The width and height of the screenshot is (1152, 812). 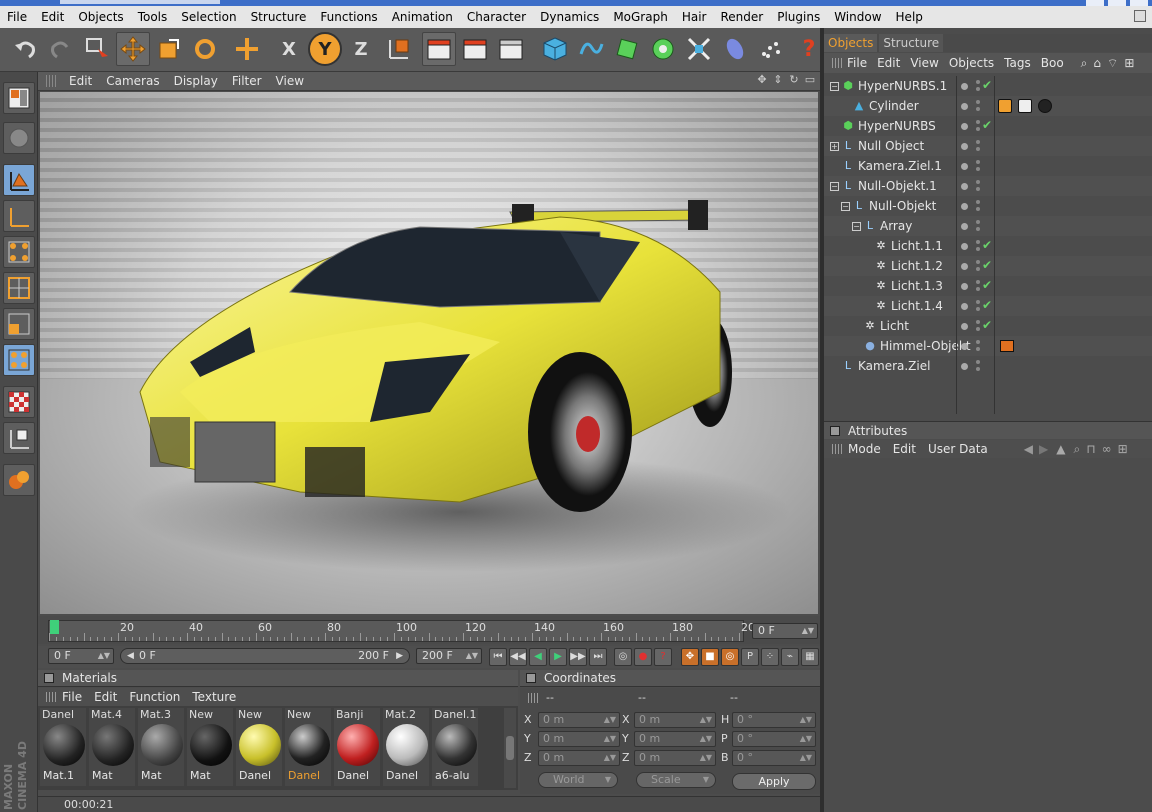 What do you see at coordinates (51, 697) in the screenshot?
I see `materials-grip-icon` at bounding box center [51, 697].